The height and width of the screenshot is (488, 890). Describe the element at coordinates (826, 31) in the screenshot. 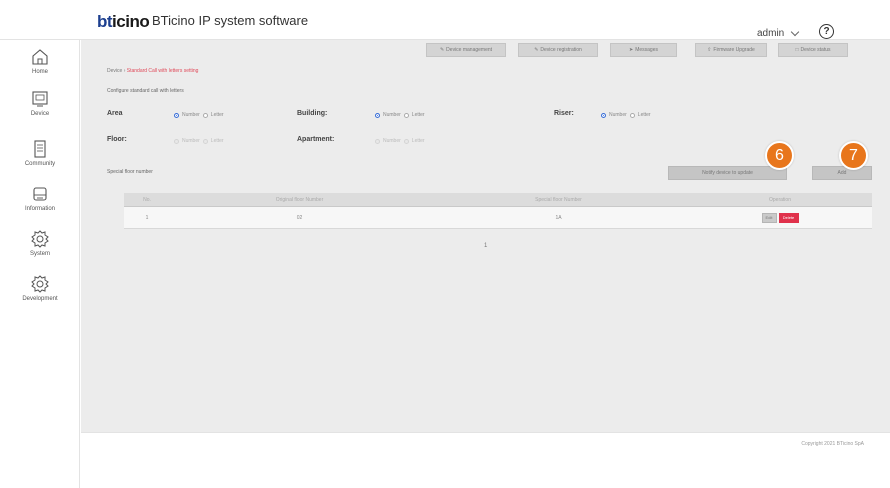

I see `help-icon: ?` at that location.